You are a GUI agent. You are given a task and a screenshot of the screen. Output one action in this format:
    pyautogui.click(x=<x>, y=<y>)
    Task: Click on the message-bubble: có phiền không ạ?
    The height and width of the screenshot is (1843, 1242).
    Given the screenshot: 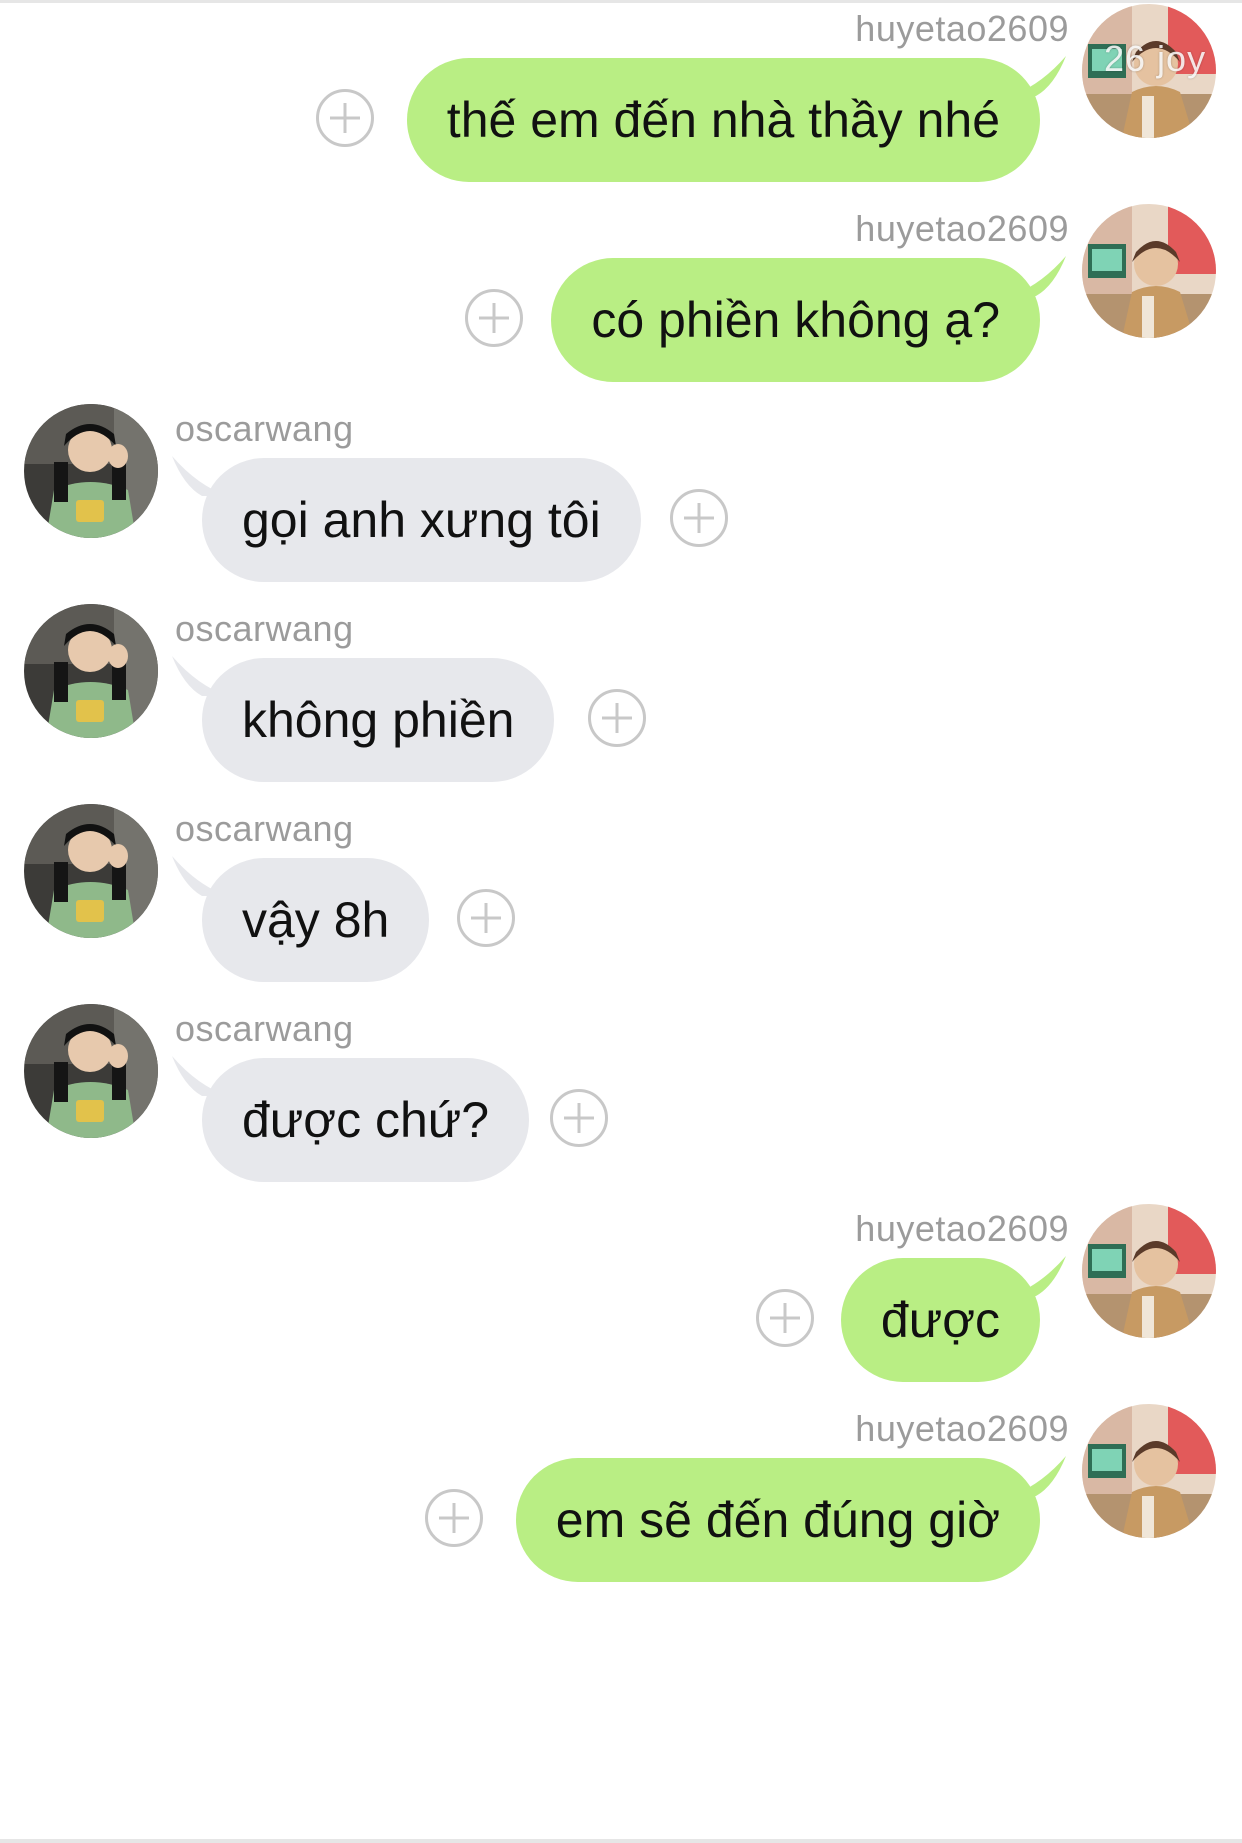 What is the action you would take?
    pyautogui.click(x=795, y=320)
    